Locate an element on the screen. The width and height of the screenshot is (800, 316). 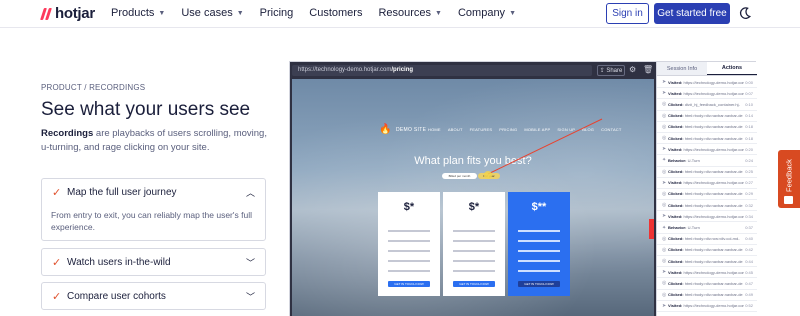
menu-item-resources: Resources ▼ is located at coordinates (410, 13).